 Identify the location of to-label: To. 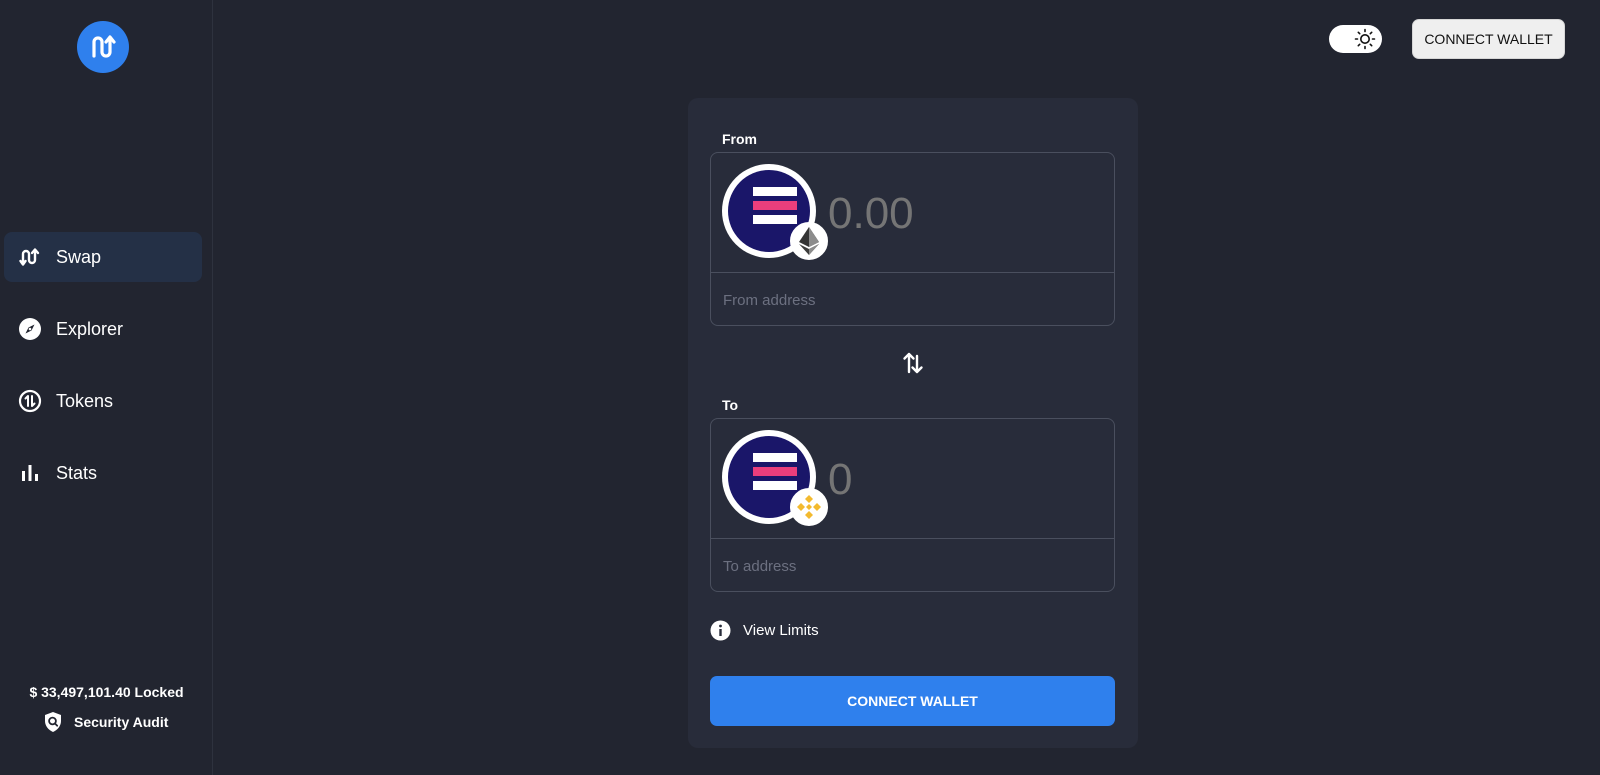
(730, 405).